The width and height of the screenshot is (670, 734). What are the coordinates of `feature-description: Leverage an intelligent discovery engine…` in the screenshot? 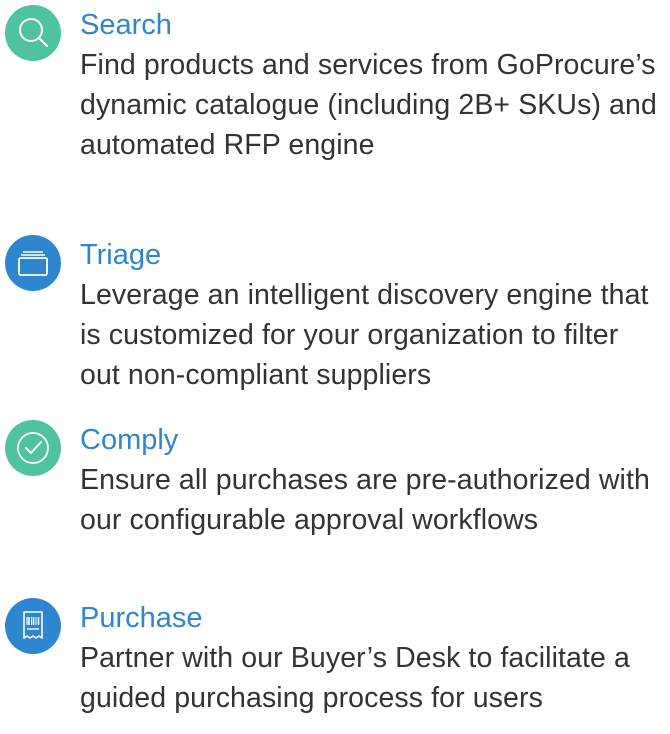 It's located at (364, 335).